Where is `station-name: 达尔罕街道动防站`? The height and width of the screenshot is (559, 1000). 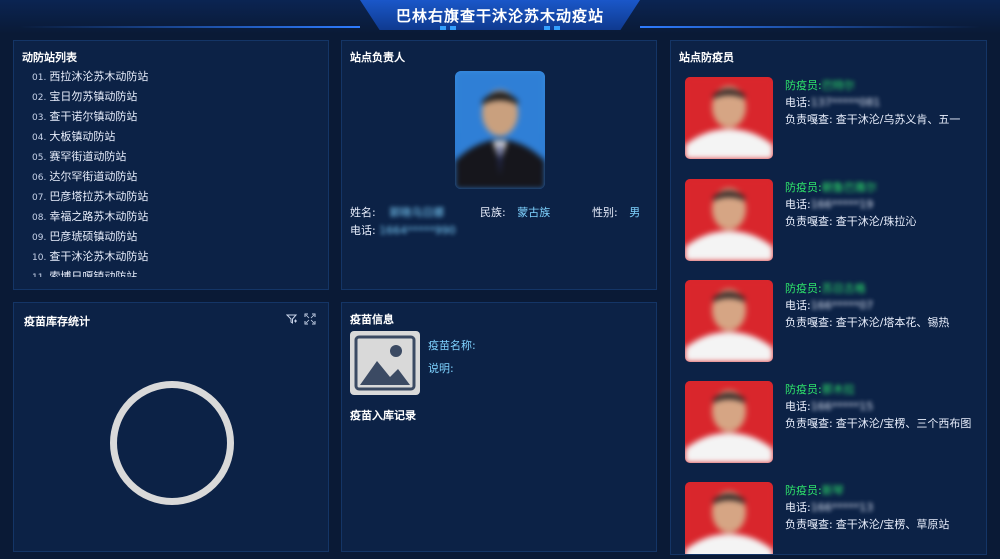
station-name: 达尔罕街道动防站 is located at coordinates (93, 176).